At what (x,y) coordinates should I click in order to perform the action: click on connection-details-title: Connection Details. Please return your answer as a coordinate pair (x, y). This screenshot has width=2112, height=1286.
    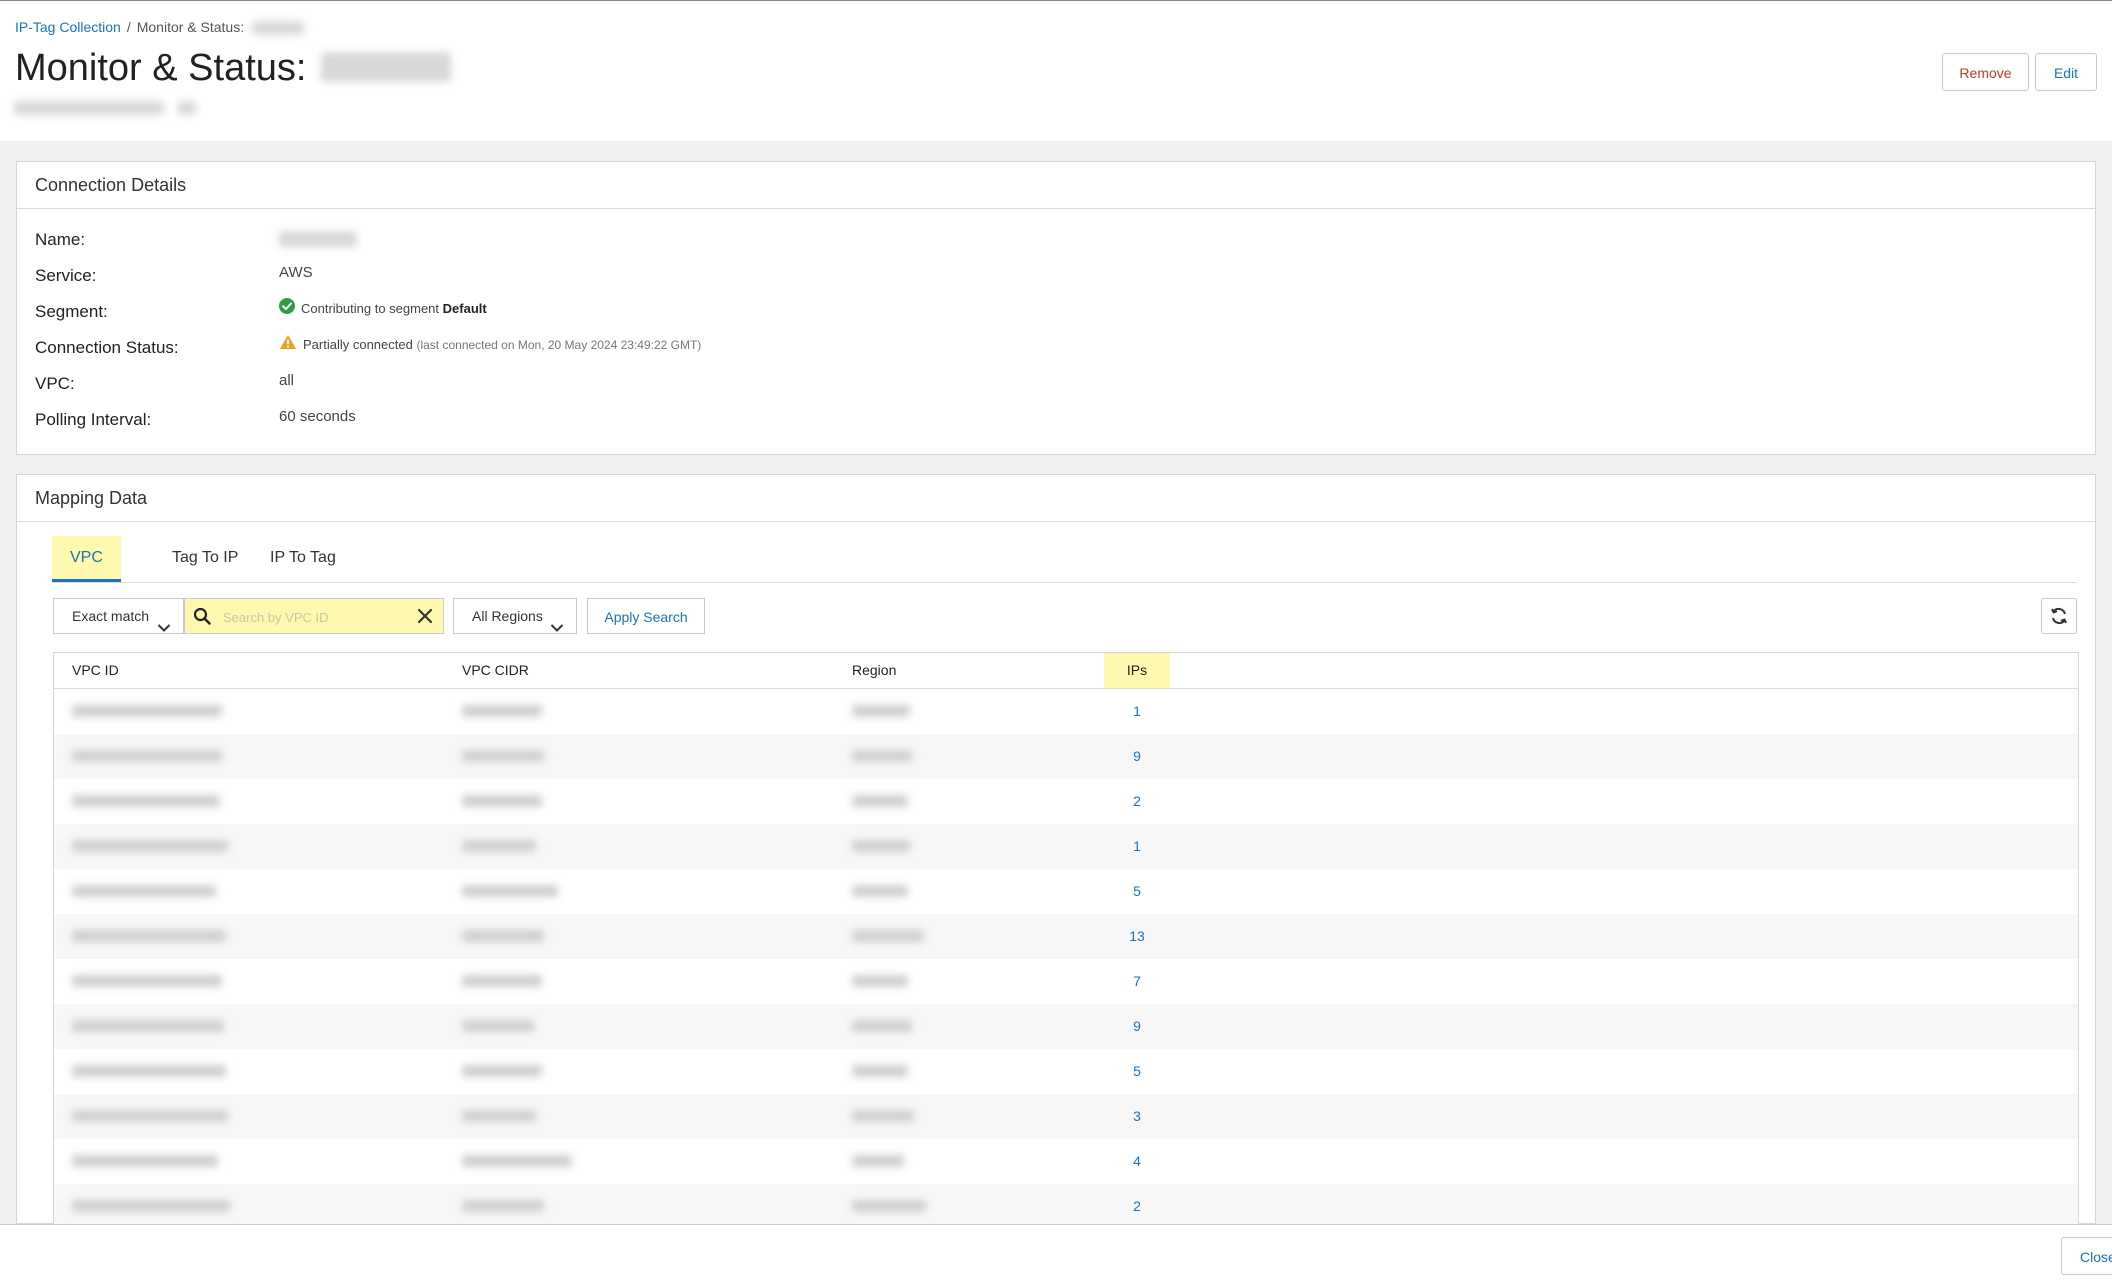
    Looking at the image, I should click on (1056, 185).